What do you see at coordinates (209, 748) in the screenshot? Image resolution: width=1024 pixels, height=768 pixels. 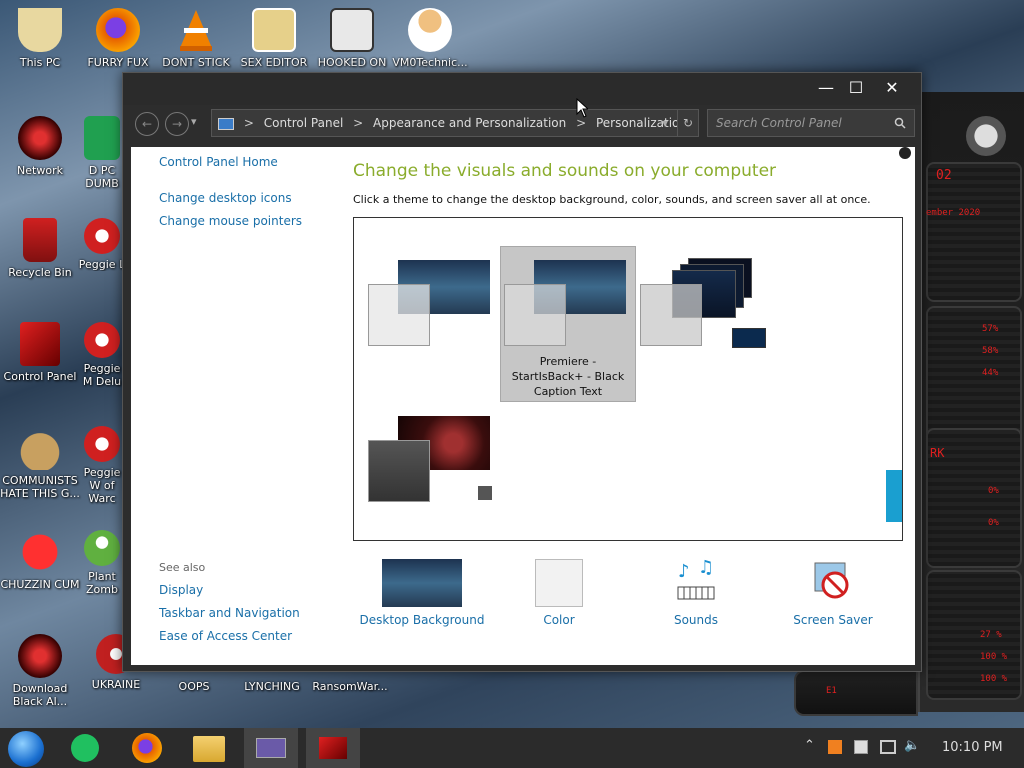 I see `taskbar-file-explorer` at bounding box center [209, 748].